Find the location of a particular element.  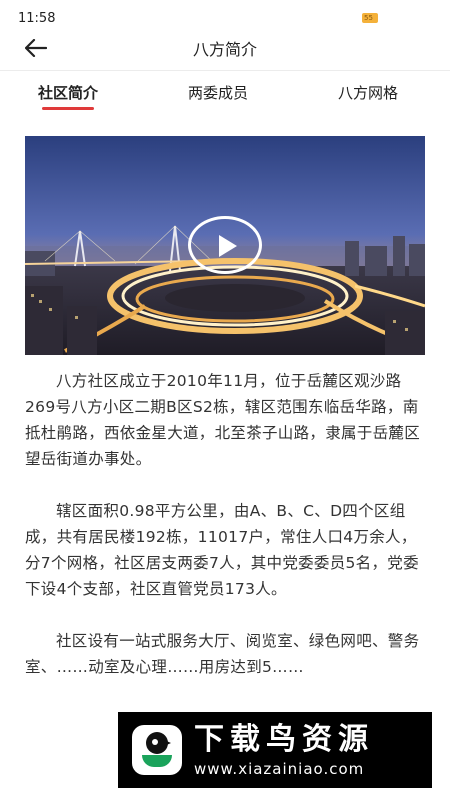

tab-bar: 社区简介 两委成员 八方网格 is located at coordinates (225, 96).